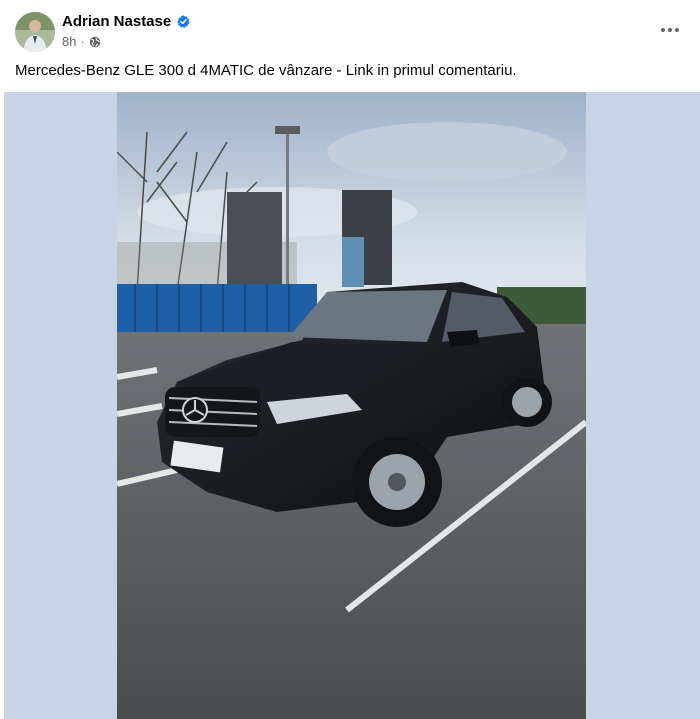 Image resolution: width=700 pixels, height=719 pixels. What do you see at coordinates (95, 42) in the screenshot?
I see `globe-icon` at bounding box center [95, 42].